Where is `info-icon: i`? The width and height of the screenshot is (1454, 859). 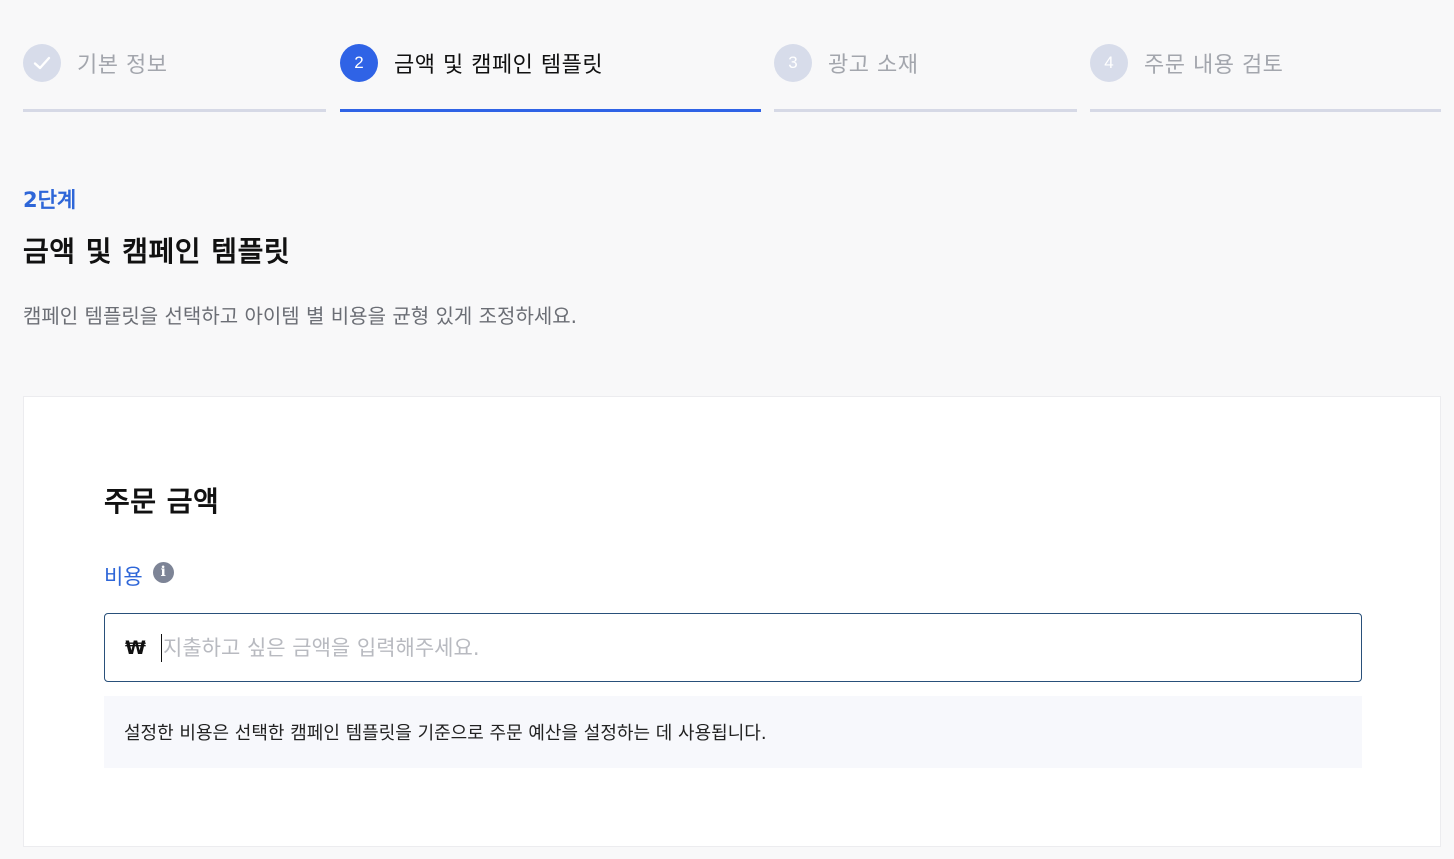
info-icon: i is located at coordinates (163, 572).